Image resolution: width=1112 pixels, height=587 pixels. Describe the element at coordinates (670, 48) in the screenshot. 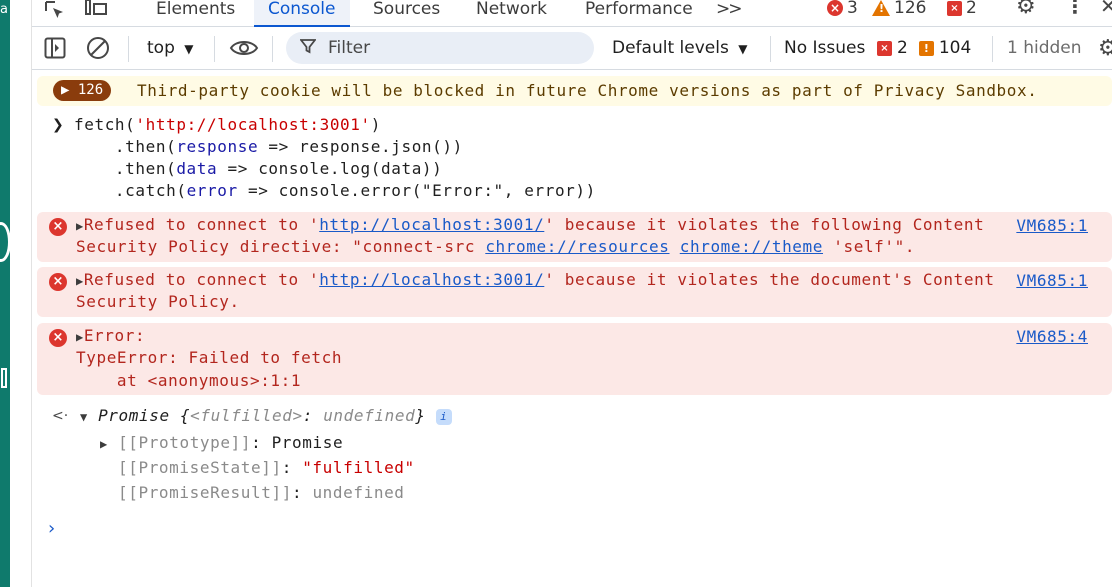

I see `levels-label: Default levels` at that location.